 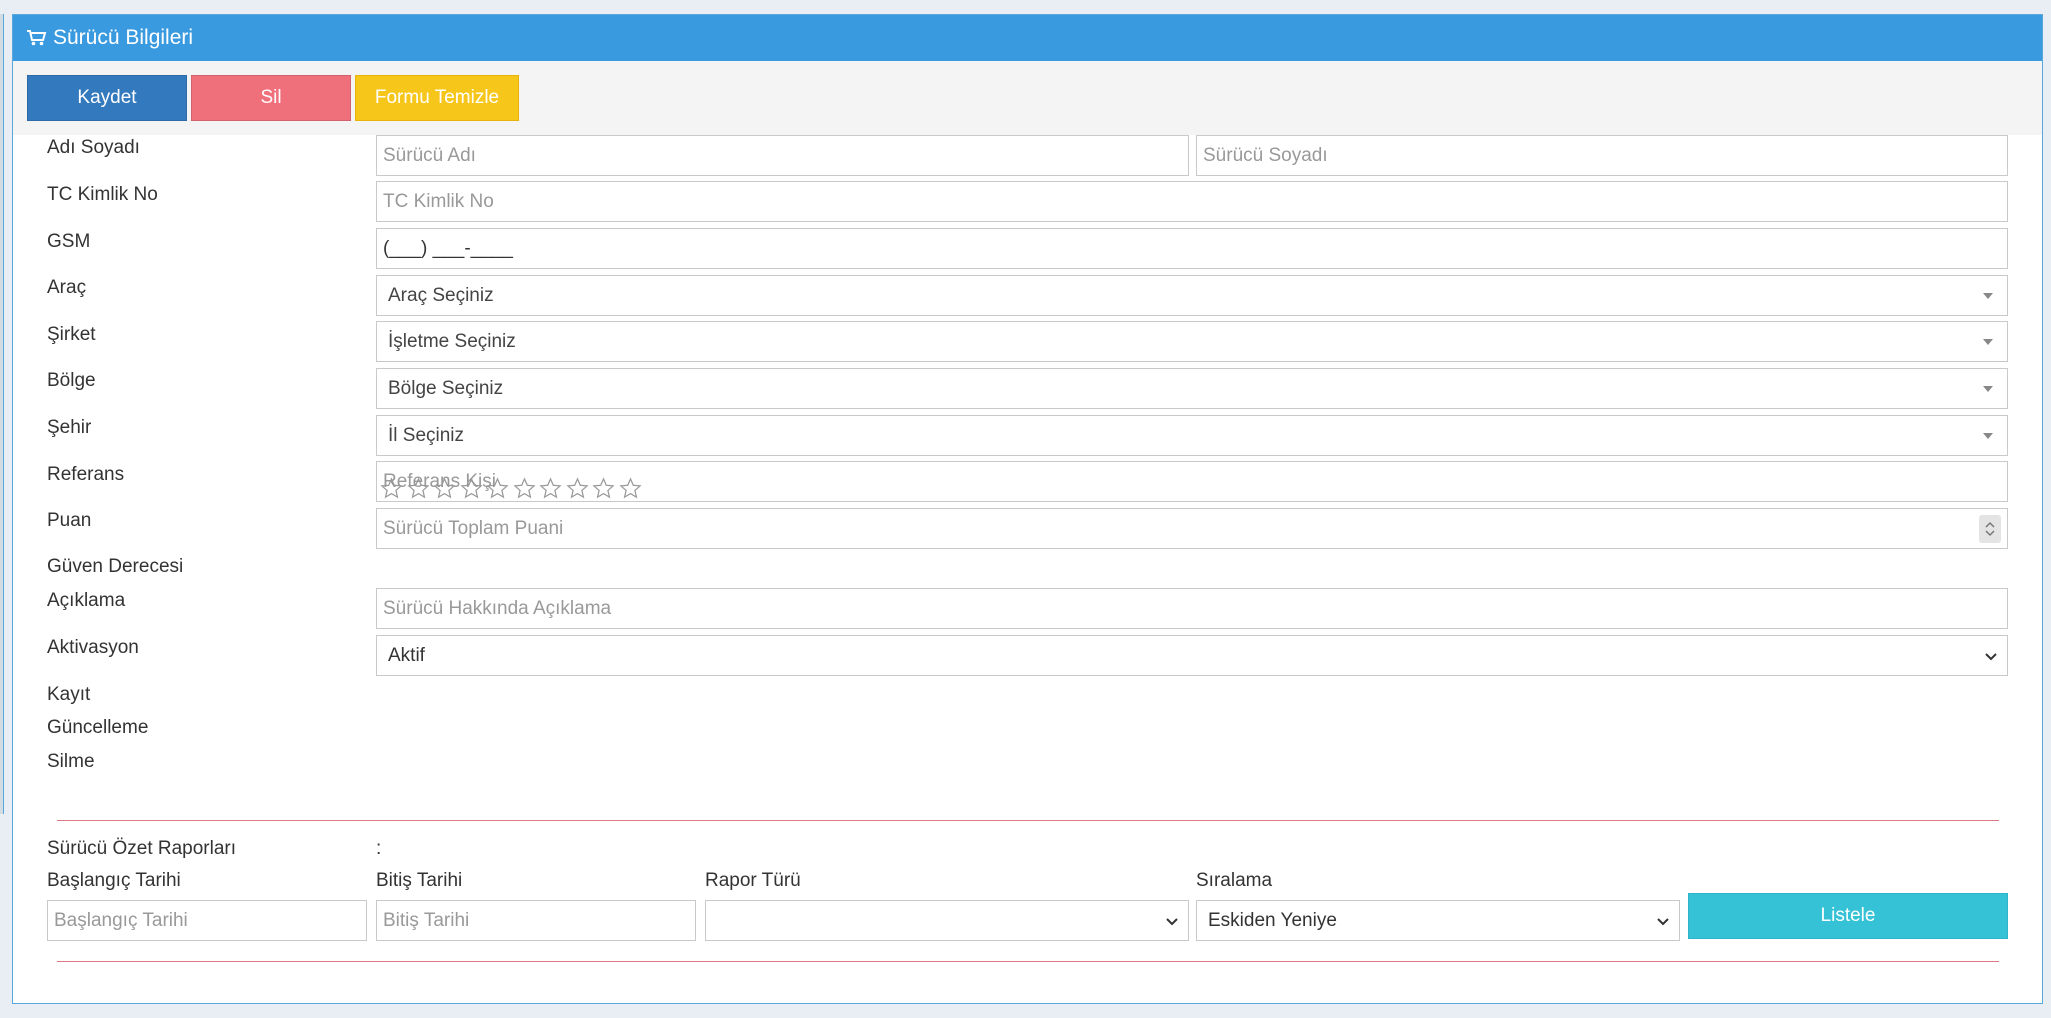 What do you see at coordinates (1438, 920) in the screenshot?
I see `sort-select: Eskiden Yeniye` at bounding box center [1438, 920].